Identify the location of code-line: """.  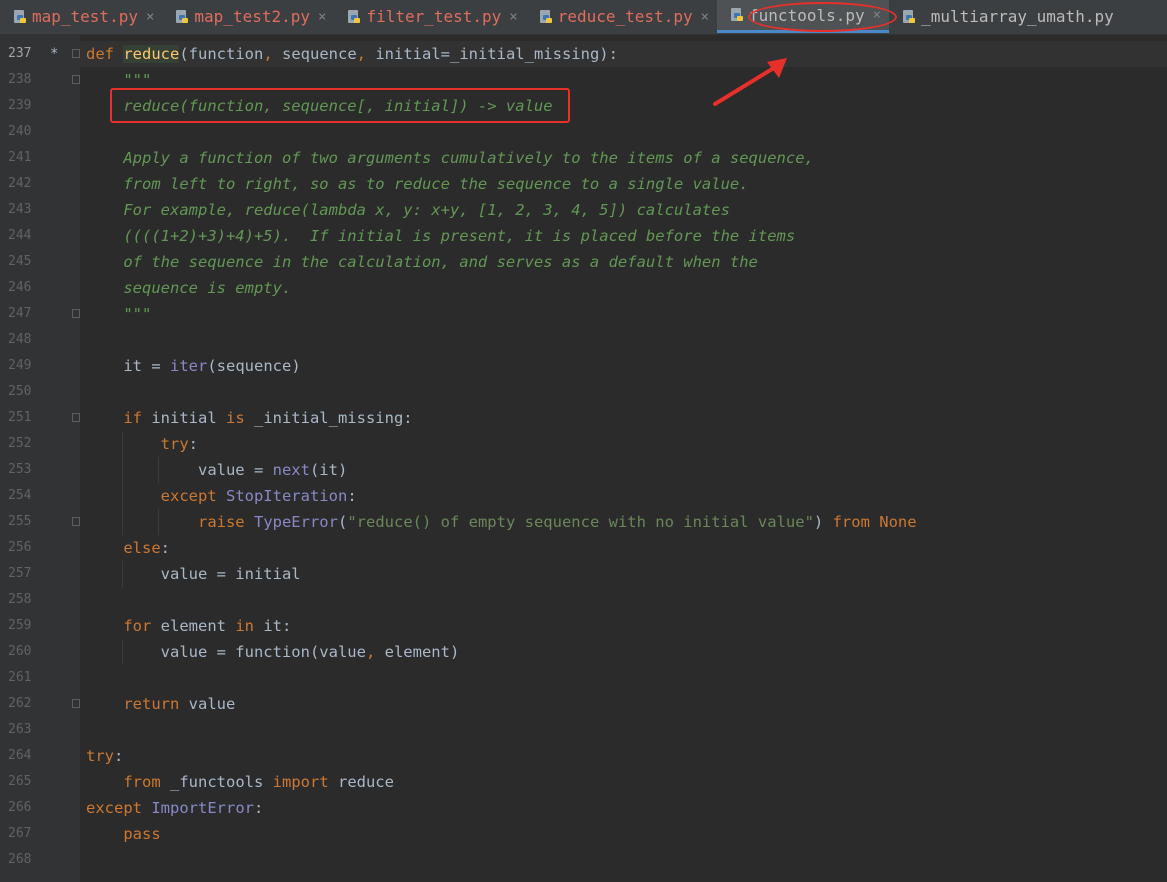
(623, 314).